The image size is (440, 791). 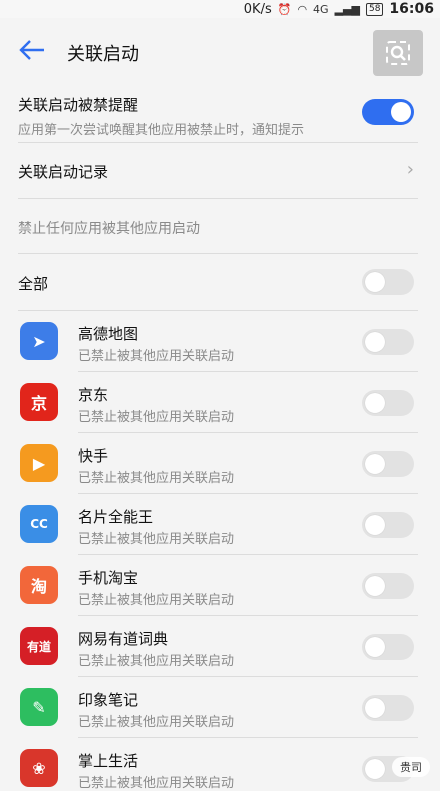 What do you see at coordinates (388, 282) in the screenshot?
I see `all-toggle` at bounding box center [388, 282].